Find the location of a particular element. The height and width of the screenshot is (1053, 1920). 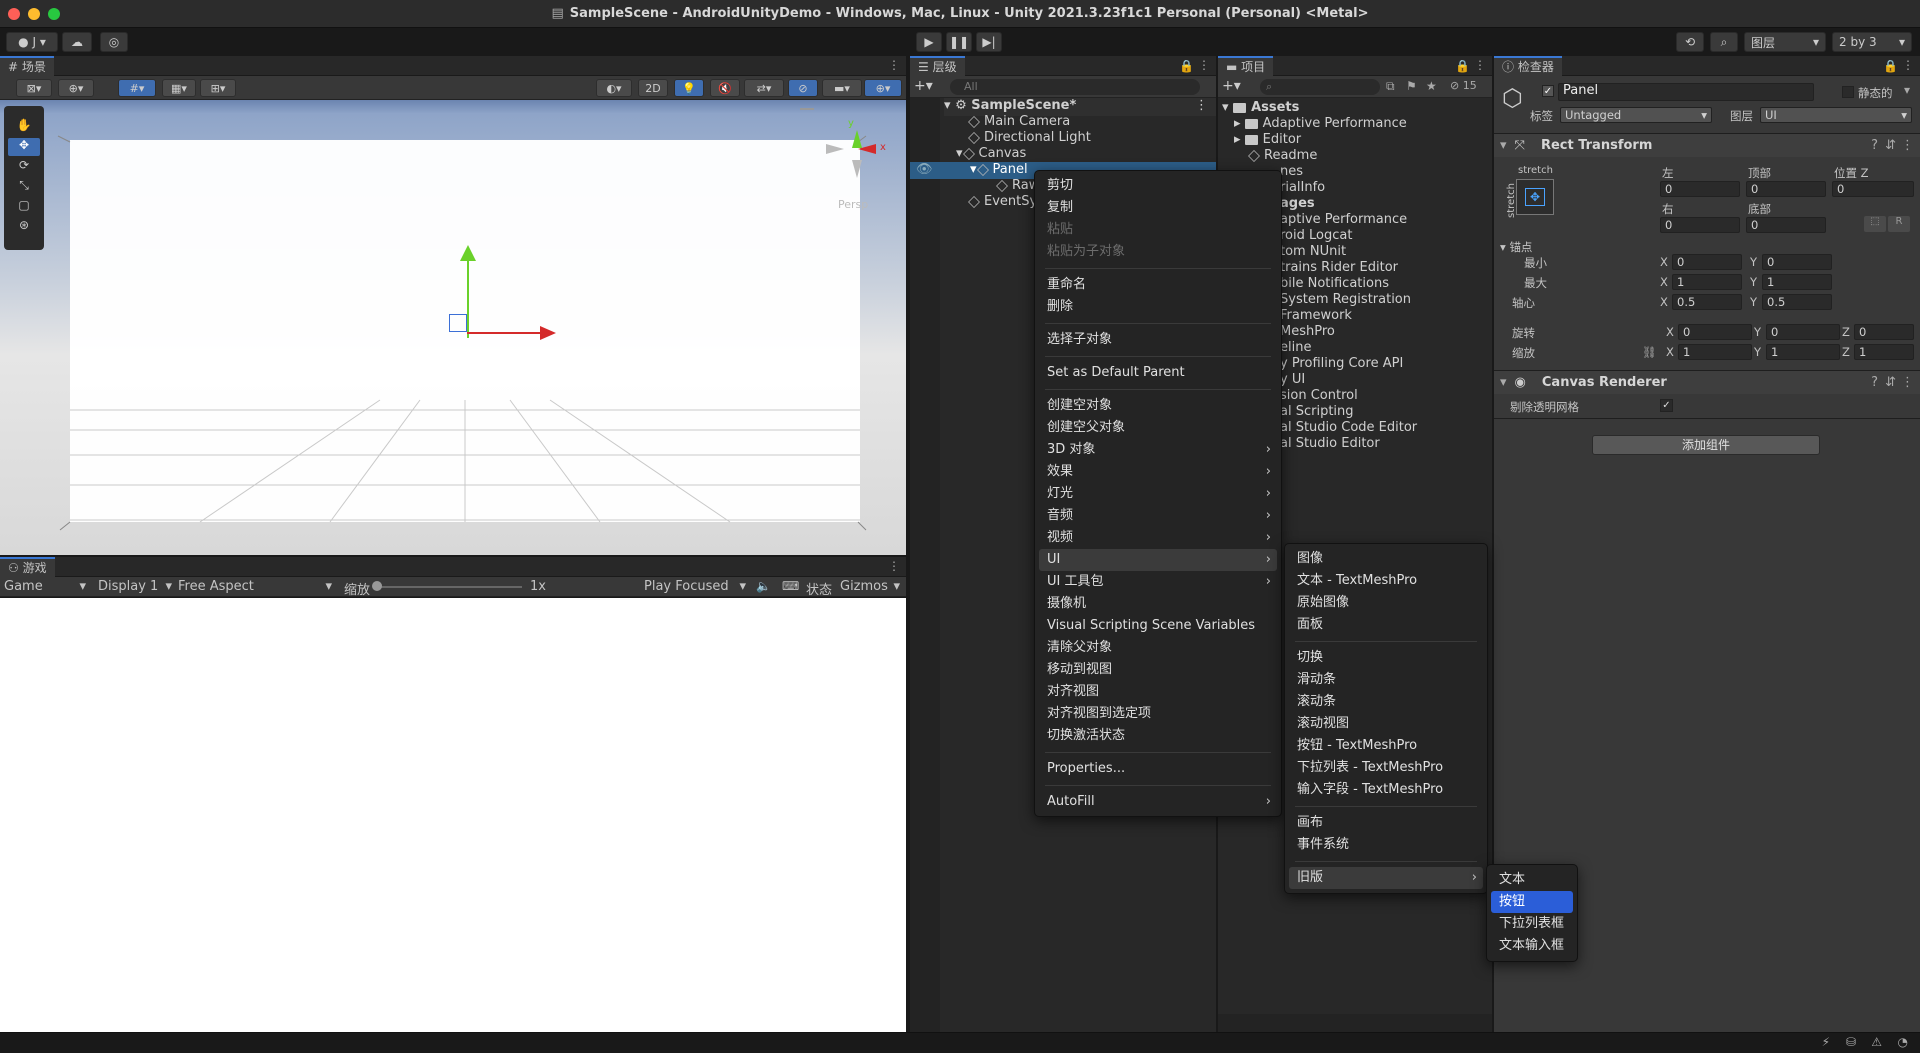

menu-item-toggle: 切换 is located at coordinates (1386, 658).